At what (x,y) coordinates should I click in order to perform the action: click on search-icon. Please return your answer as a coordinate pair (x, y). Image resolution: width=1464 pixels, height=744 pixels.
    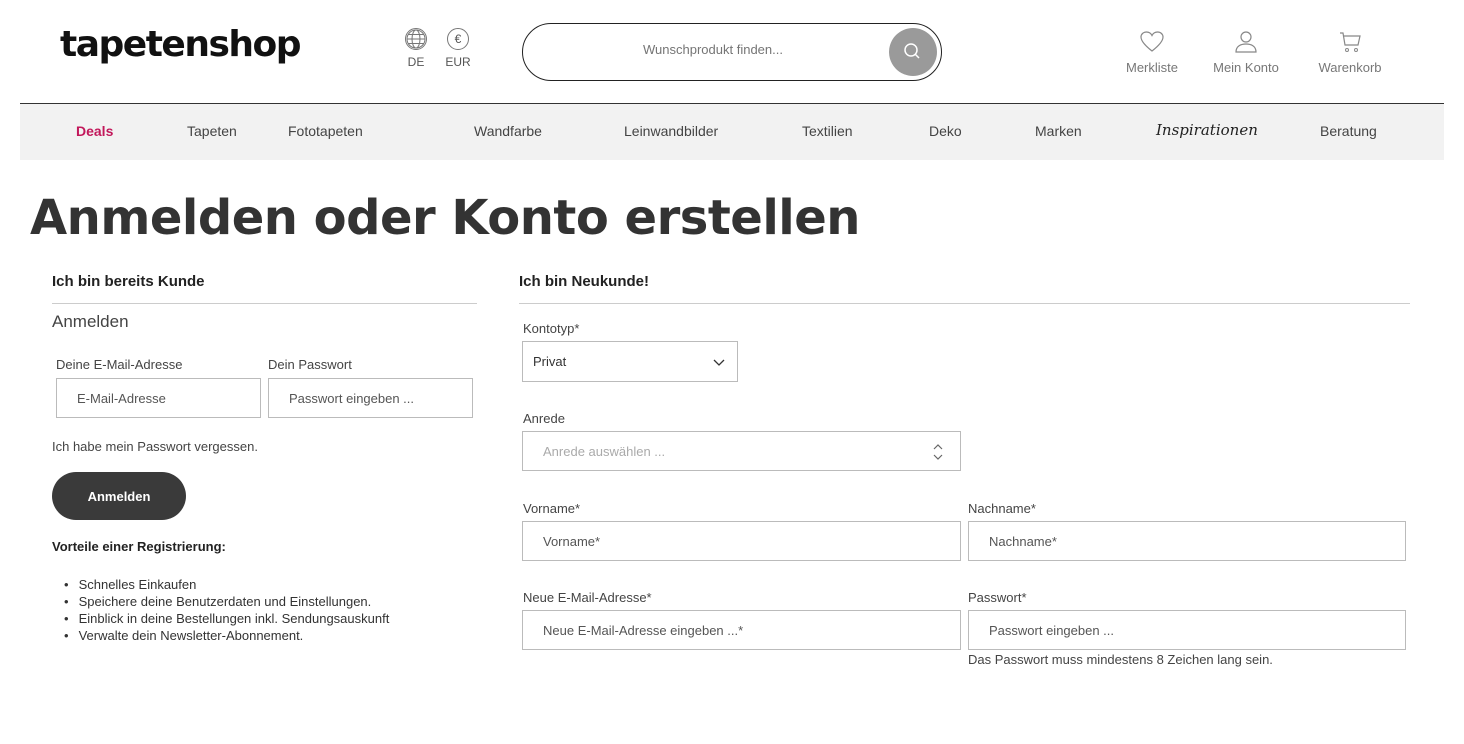
    Looking at the image, I should click on (912, 51).